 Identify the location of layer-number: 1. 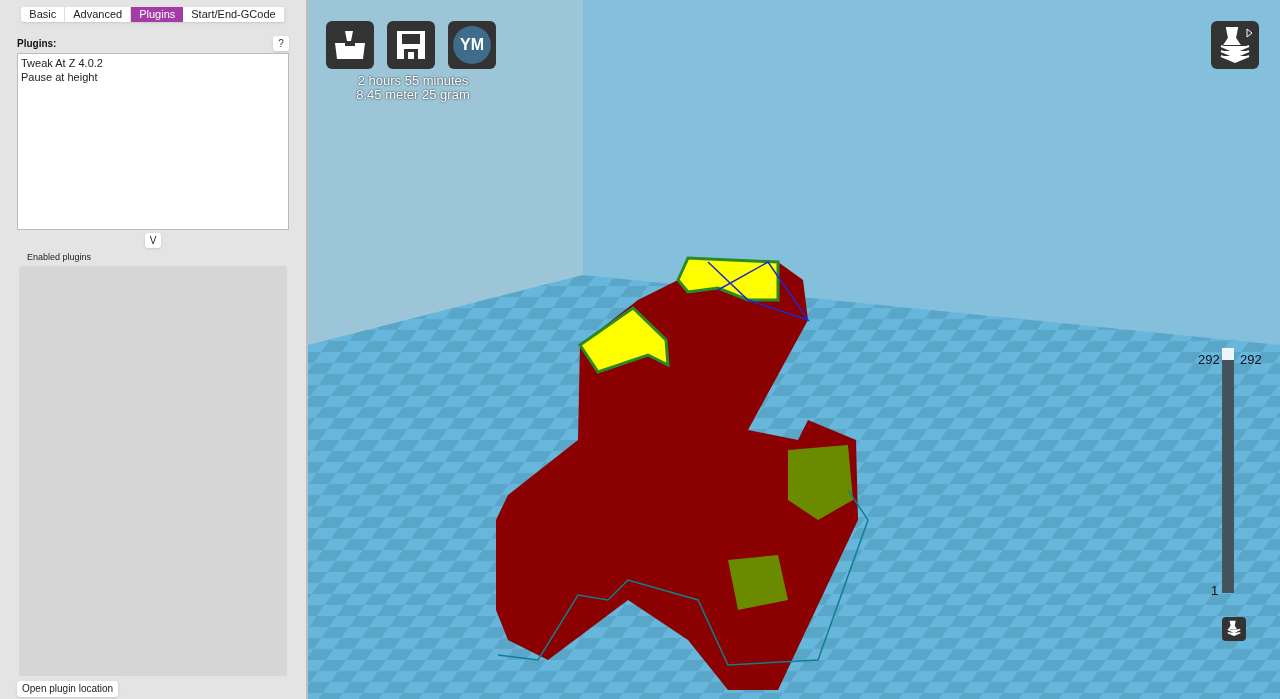
(1215, 591).